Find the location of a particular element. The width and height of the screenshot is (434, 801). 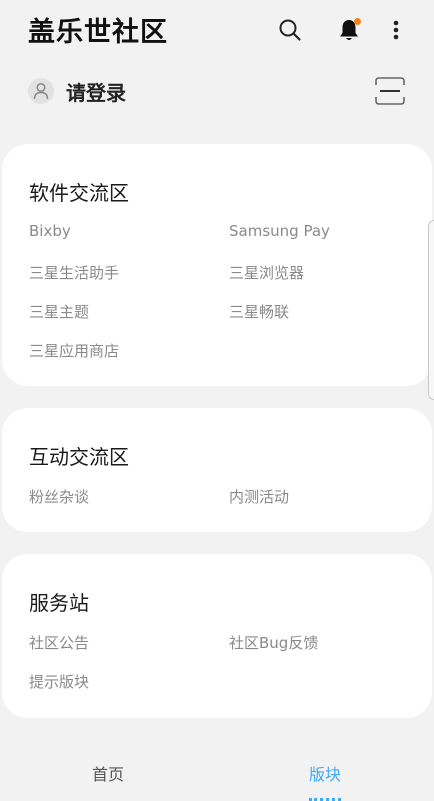

board-link-samsung-pay: Samsung Pay is located at coordinates (279, 231).